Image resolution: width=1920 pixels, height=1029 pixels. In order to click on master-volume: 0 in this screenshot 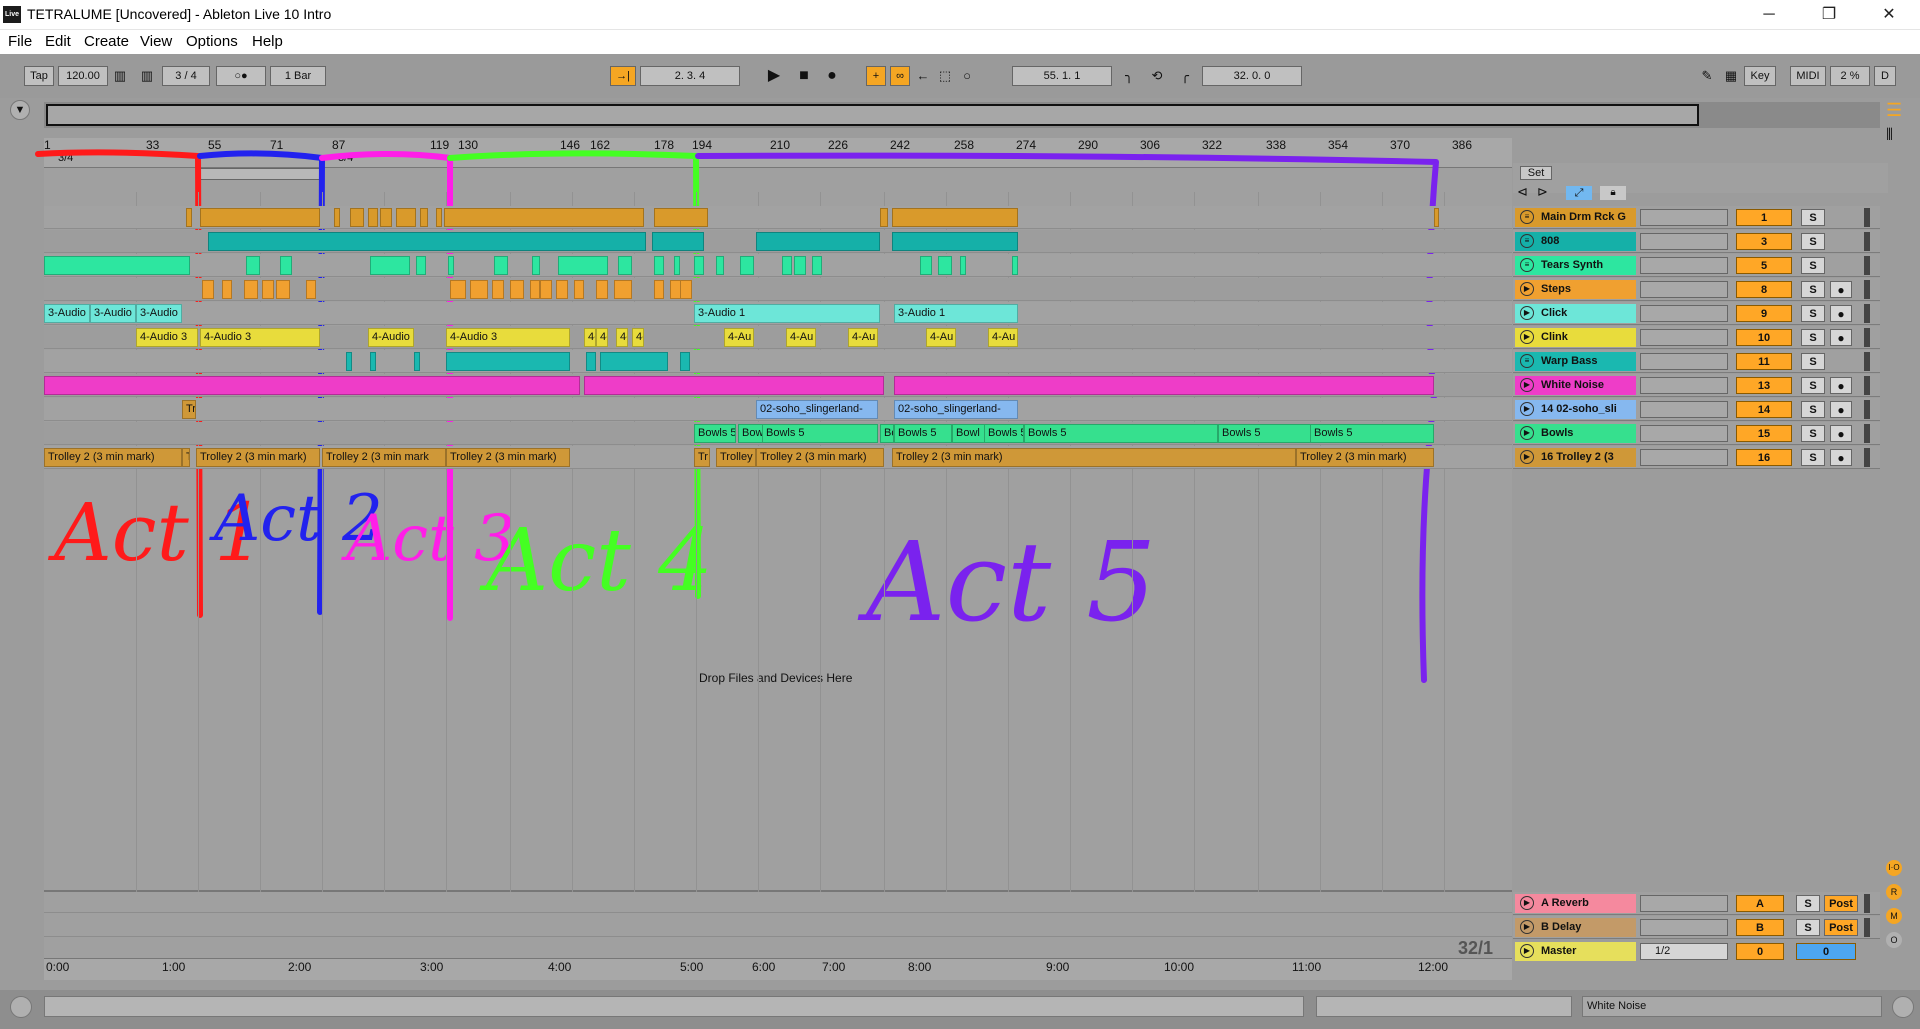, I will do `click(1760, 951)`.